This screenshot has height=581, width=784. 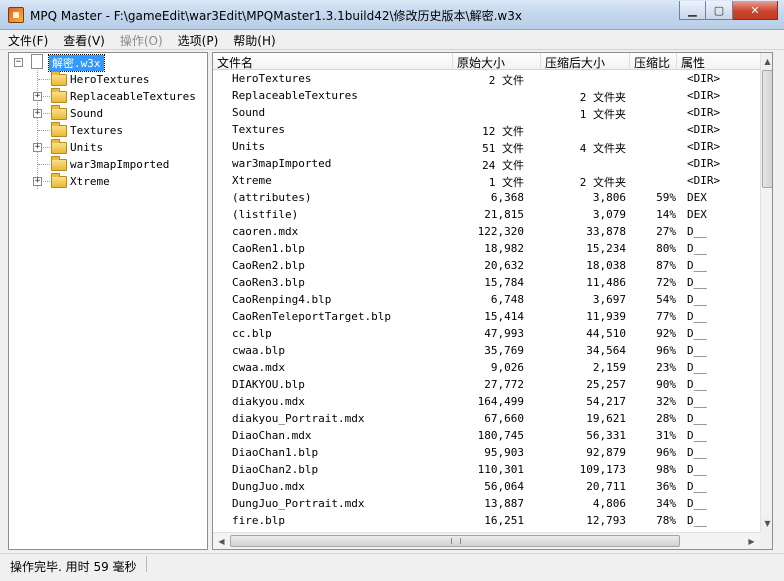 What do you see at coordinates (697, 197) in the screenshot?
I see `attributes-cell: DEX` at bounding box center [697, 197].